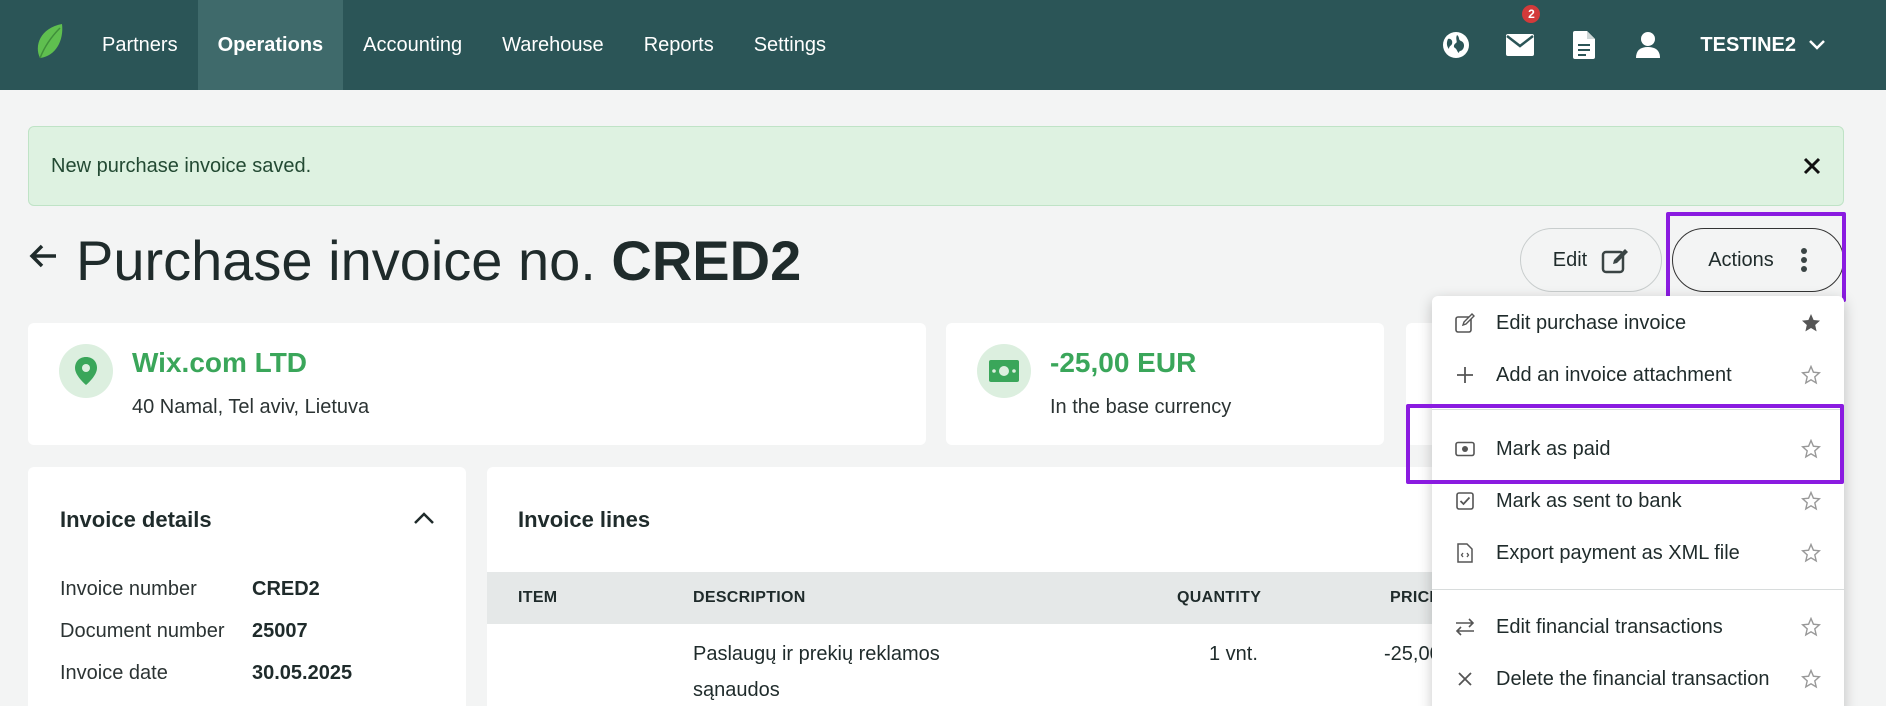 Image resolution: width=1886 pixels, height=706 pixels. I want to click on back-arrow-icon, so click(44, 256).